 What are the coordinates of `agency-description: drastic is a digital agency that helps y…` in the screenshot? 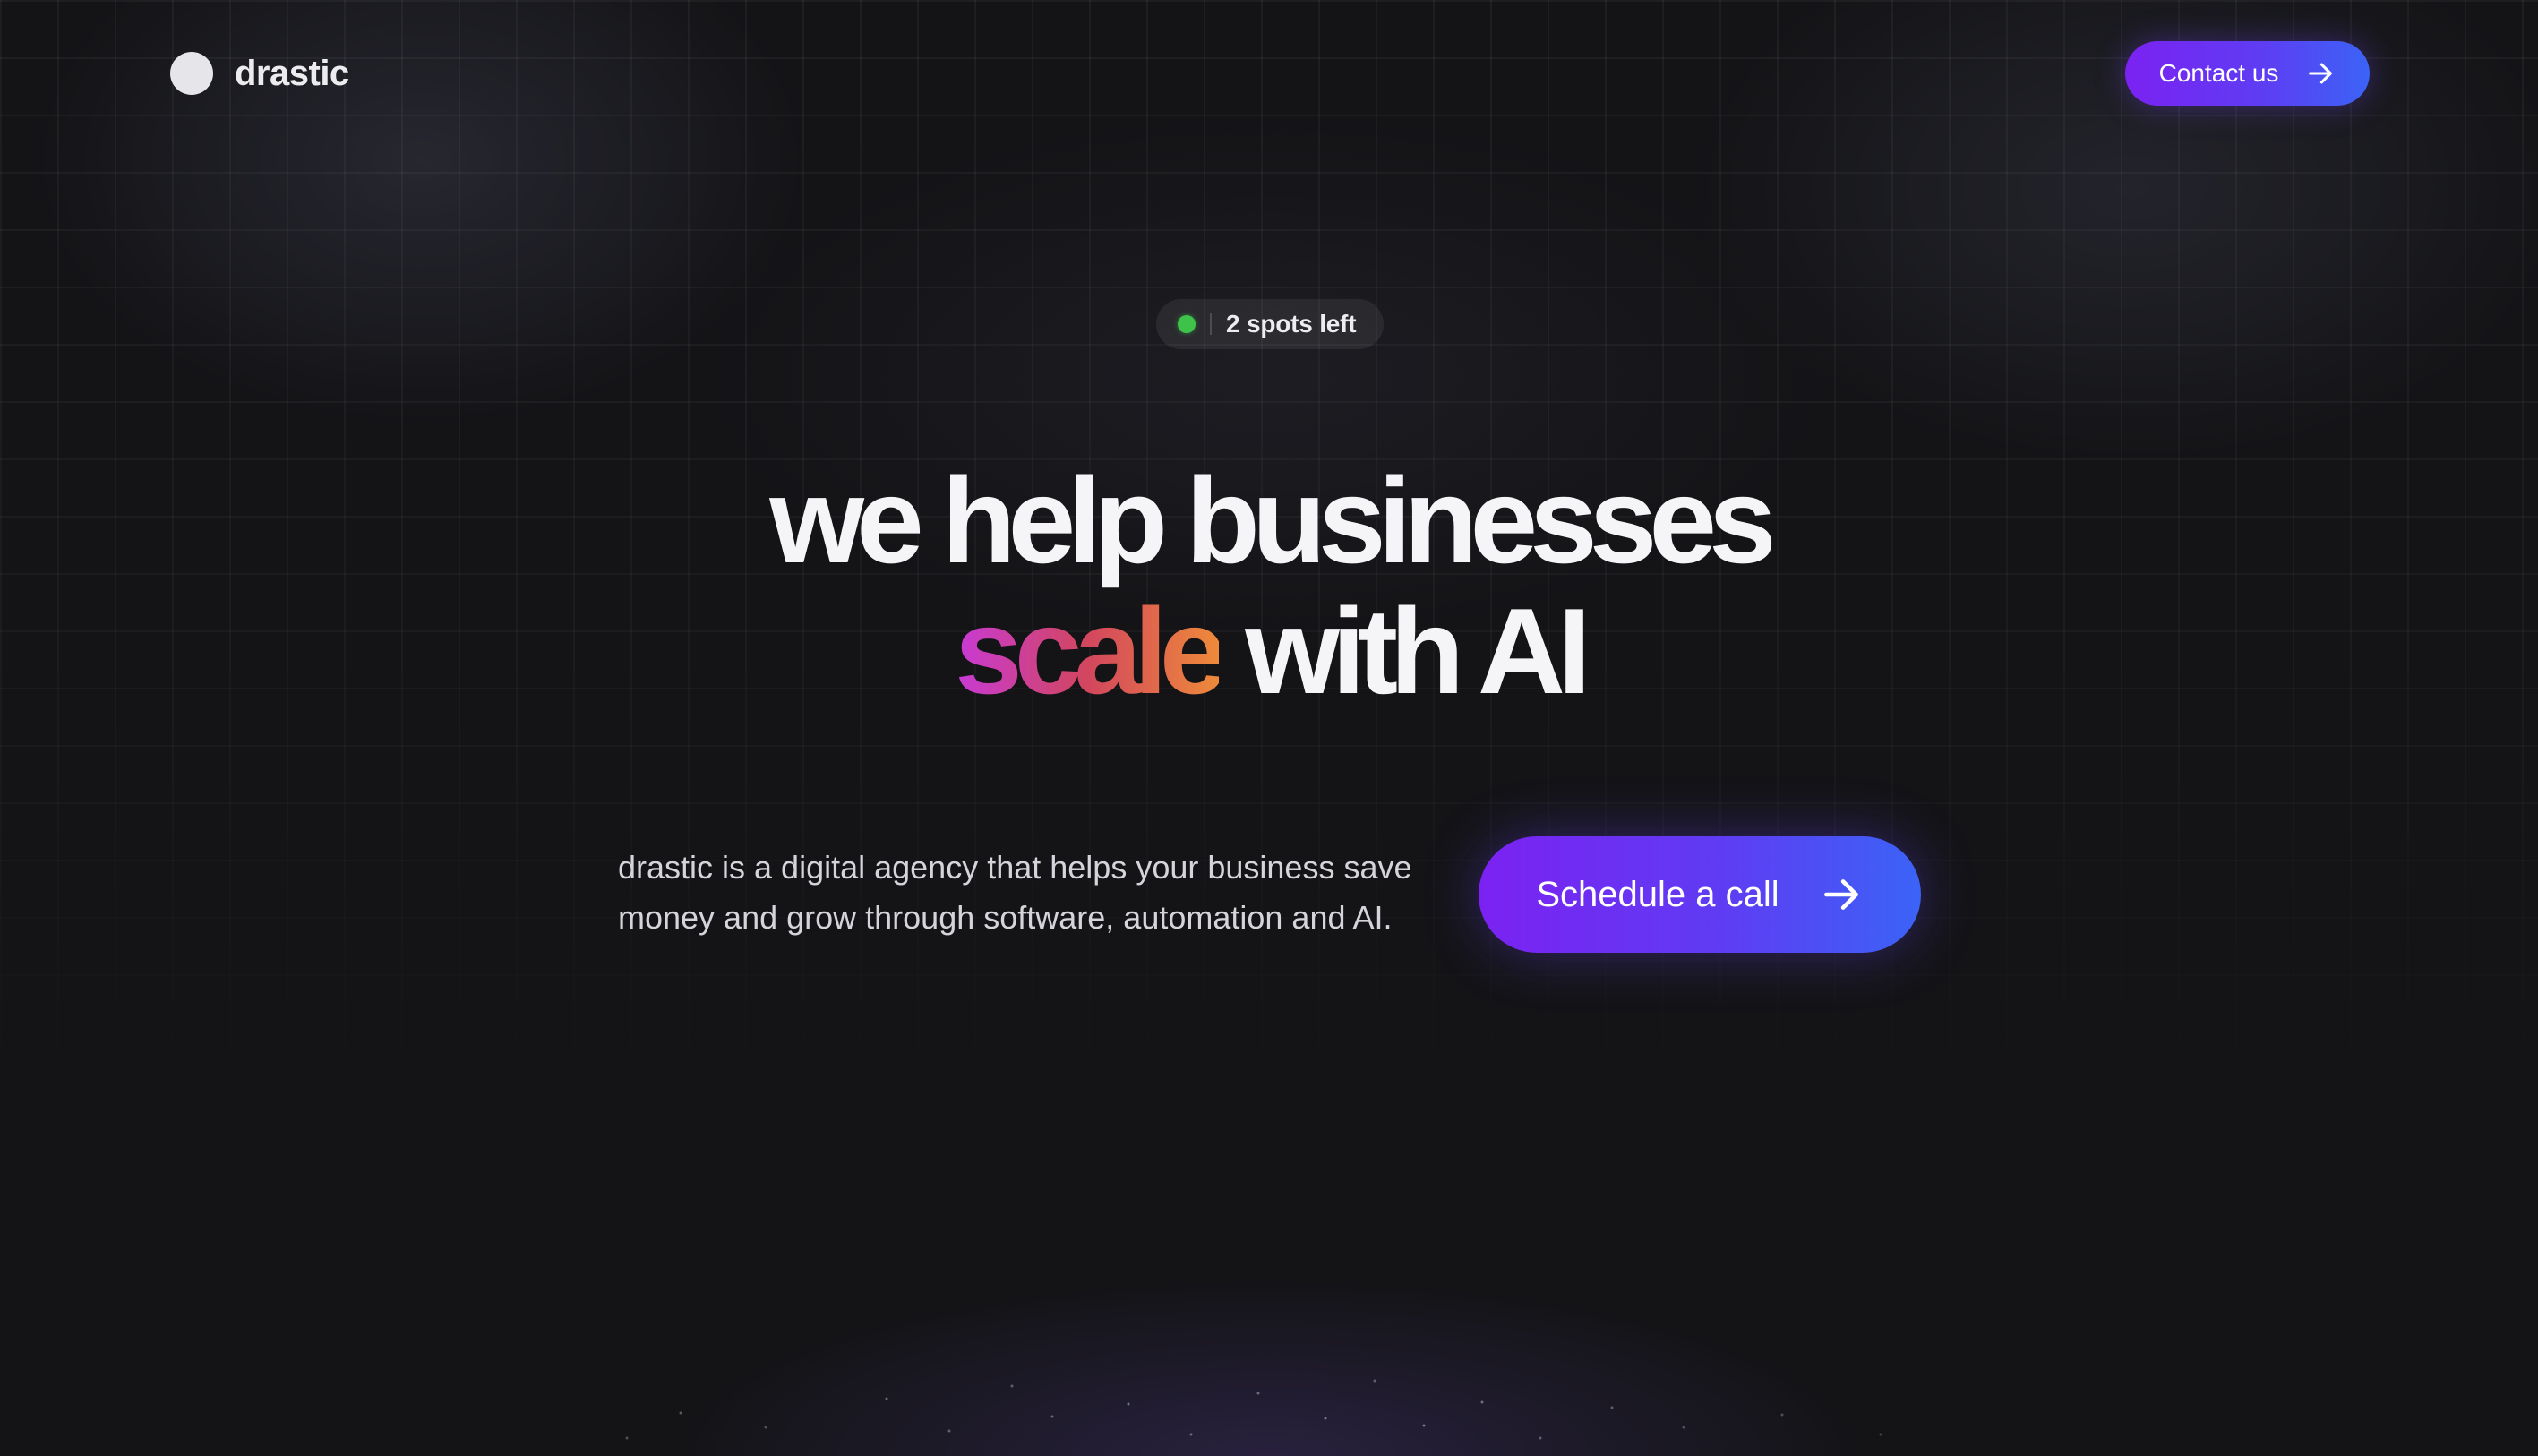 It's located at (1048, 893).